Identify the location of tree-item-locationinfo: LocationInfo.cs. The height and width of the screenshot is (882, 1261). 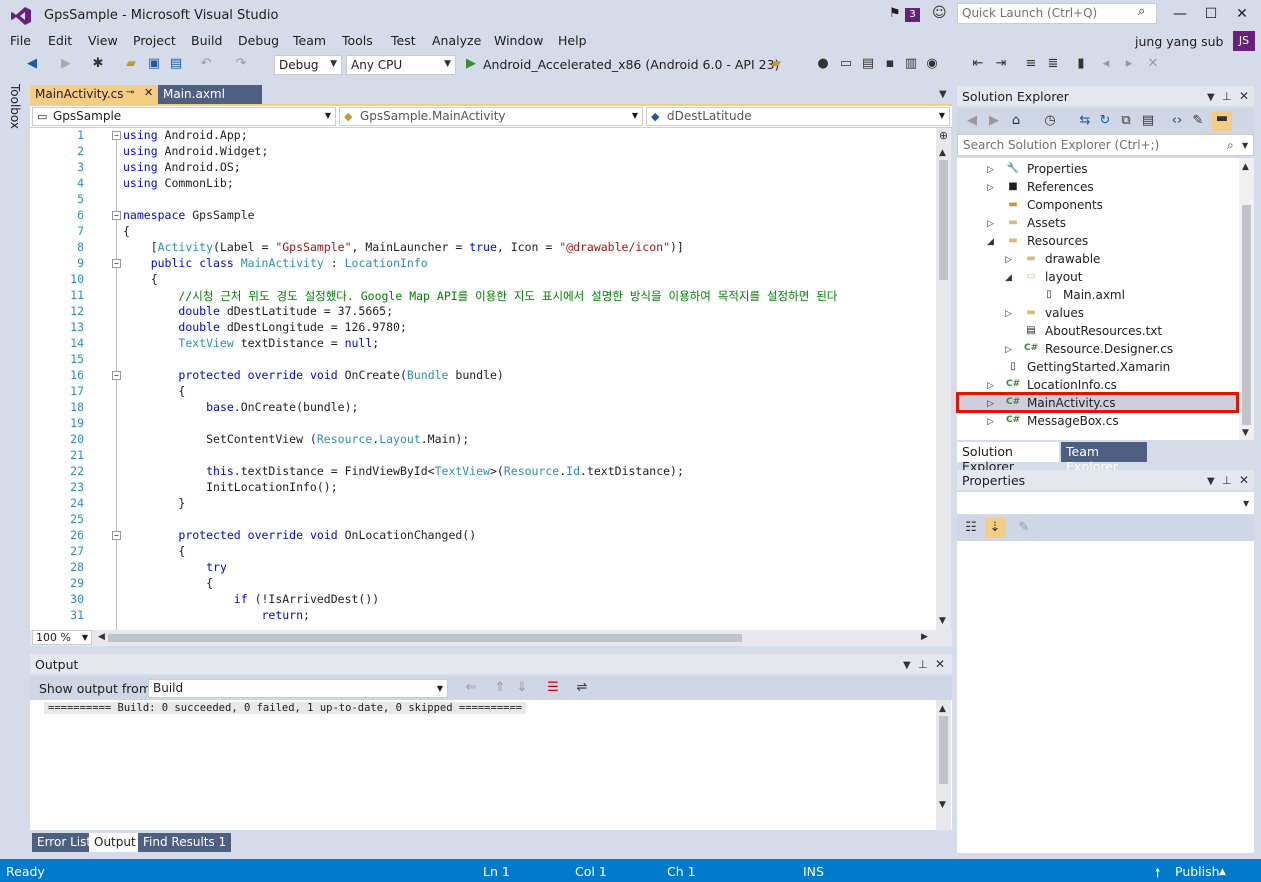
(1072, 385).